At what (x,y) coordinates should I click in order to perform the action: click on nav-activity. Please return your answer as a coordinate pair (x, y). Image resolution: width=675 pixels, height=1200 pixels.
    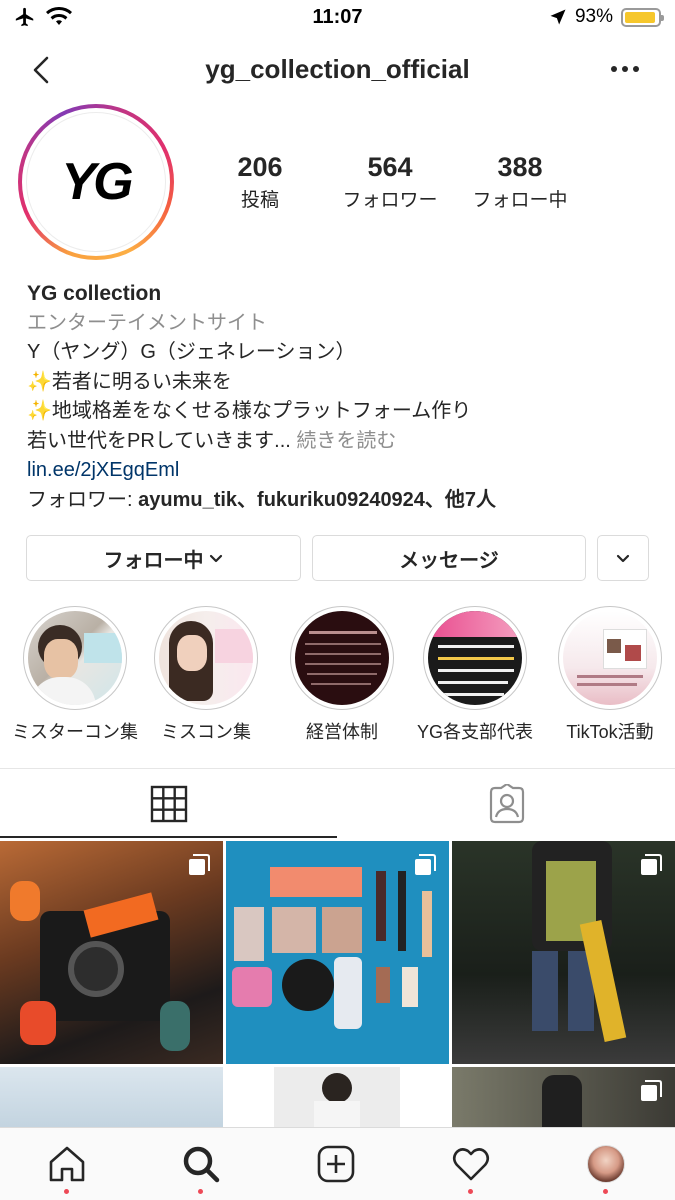
    Looking at the image, I should click on (471, 1168).